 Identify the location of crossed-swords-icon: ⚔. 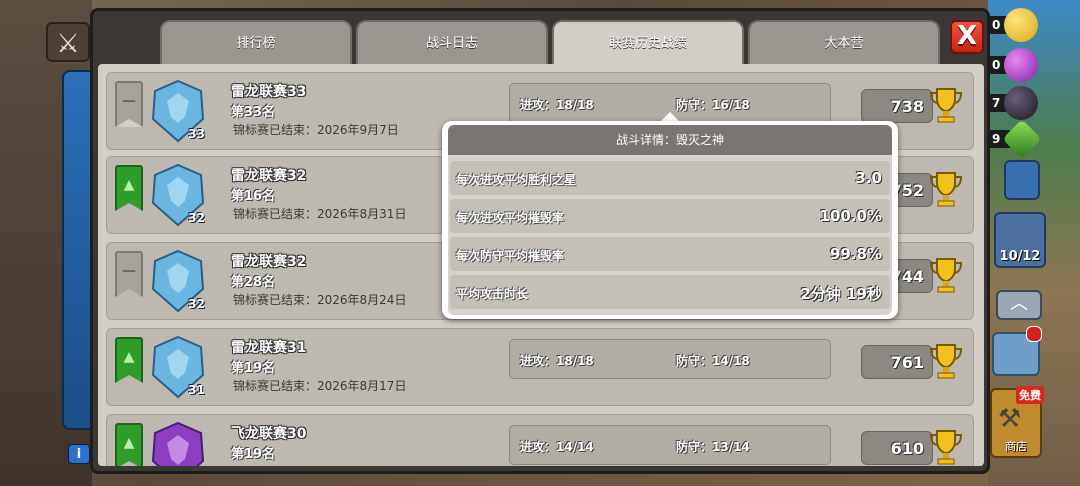
(68, 42).